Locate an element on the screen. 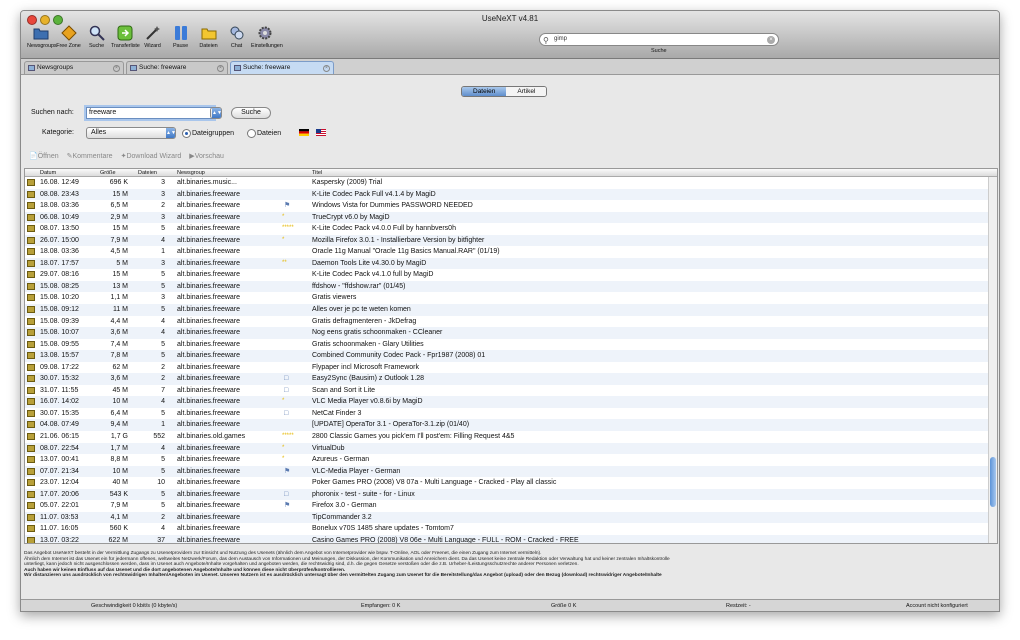 The width and height of the screenshot is (1020, 640). toolbar-button-pause: Pause is located at coordinates (180, 36).